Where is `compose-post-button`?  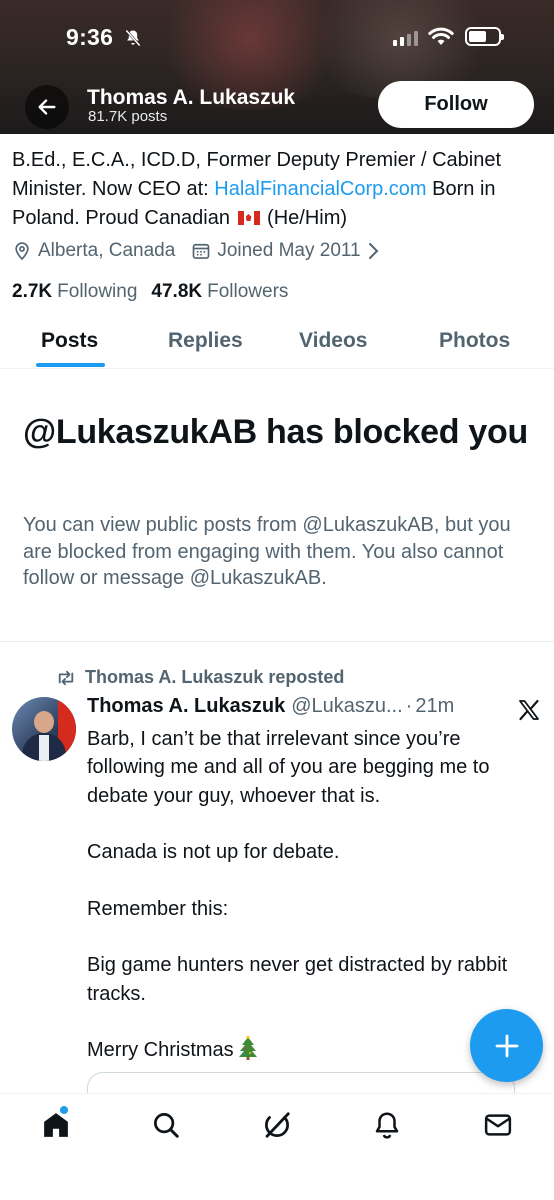
compose-post-button is located at coordinates (506, 1045).